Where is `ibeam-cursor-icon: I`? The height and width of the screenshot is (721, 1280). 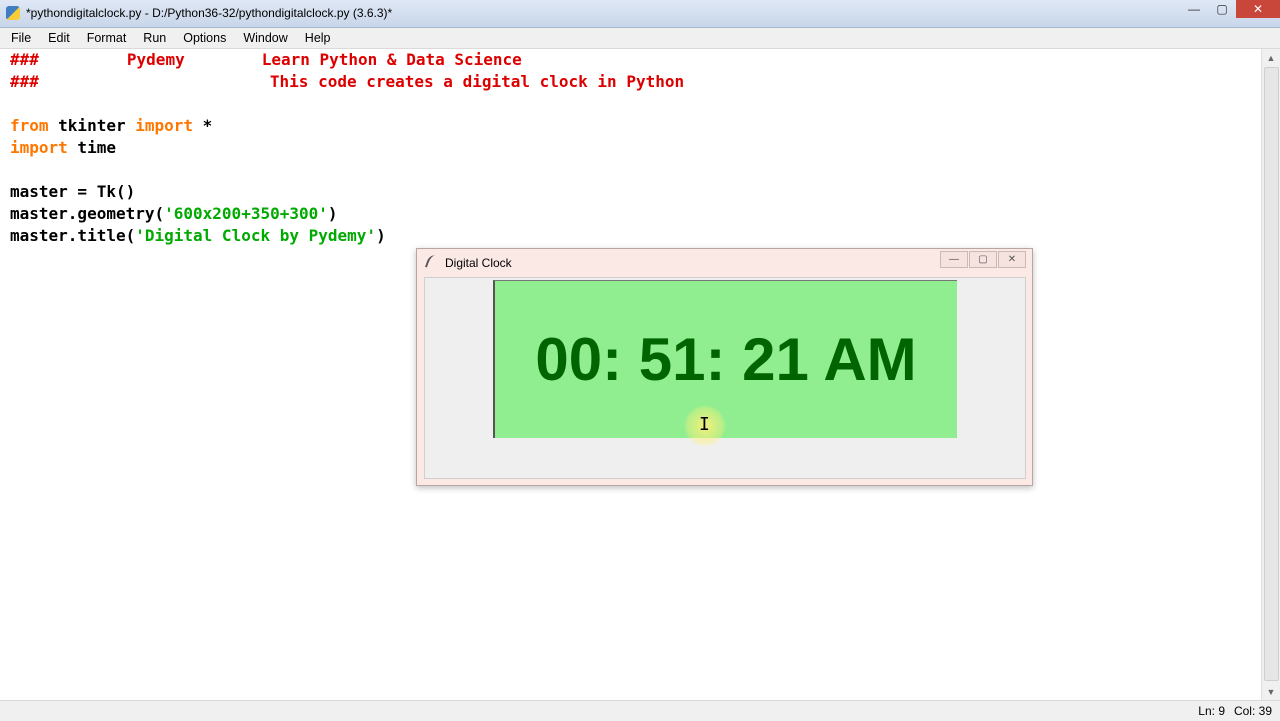
ibeam-cursor-icon: I is located at coordinates (704, 424).